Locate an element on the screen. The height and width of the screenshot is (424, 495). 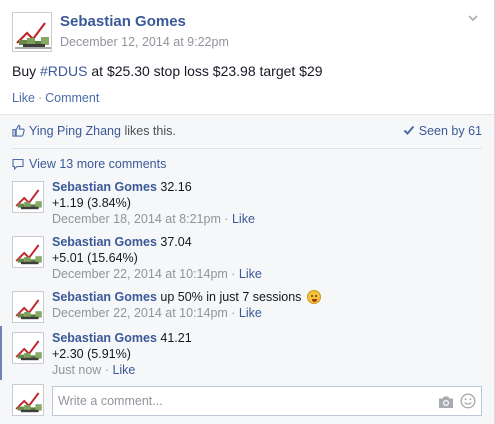
like-link: Like is located at coordinates (23, 98).